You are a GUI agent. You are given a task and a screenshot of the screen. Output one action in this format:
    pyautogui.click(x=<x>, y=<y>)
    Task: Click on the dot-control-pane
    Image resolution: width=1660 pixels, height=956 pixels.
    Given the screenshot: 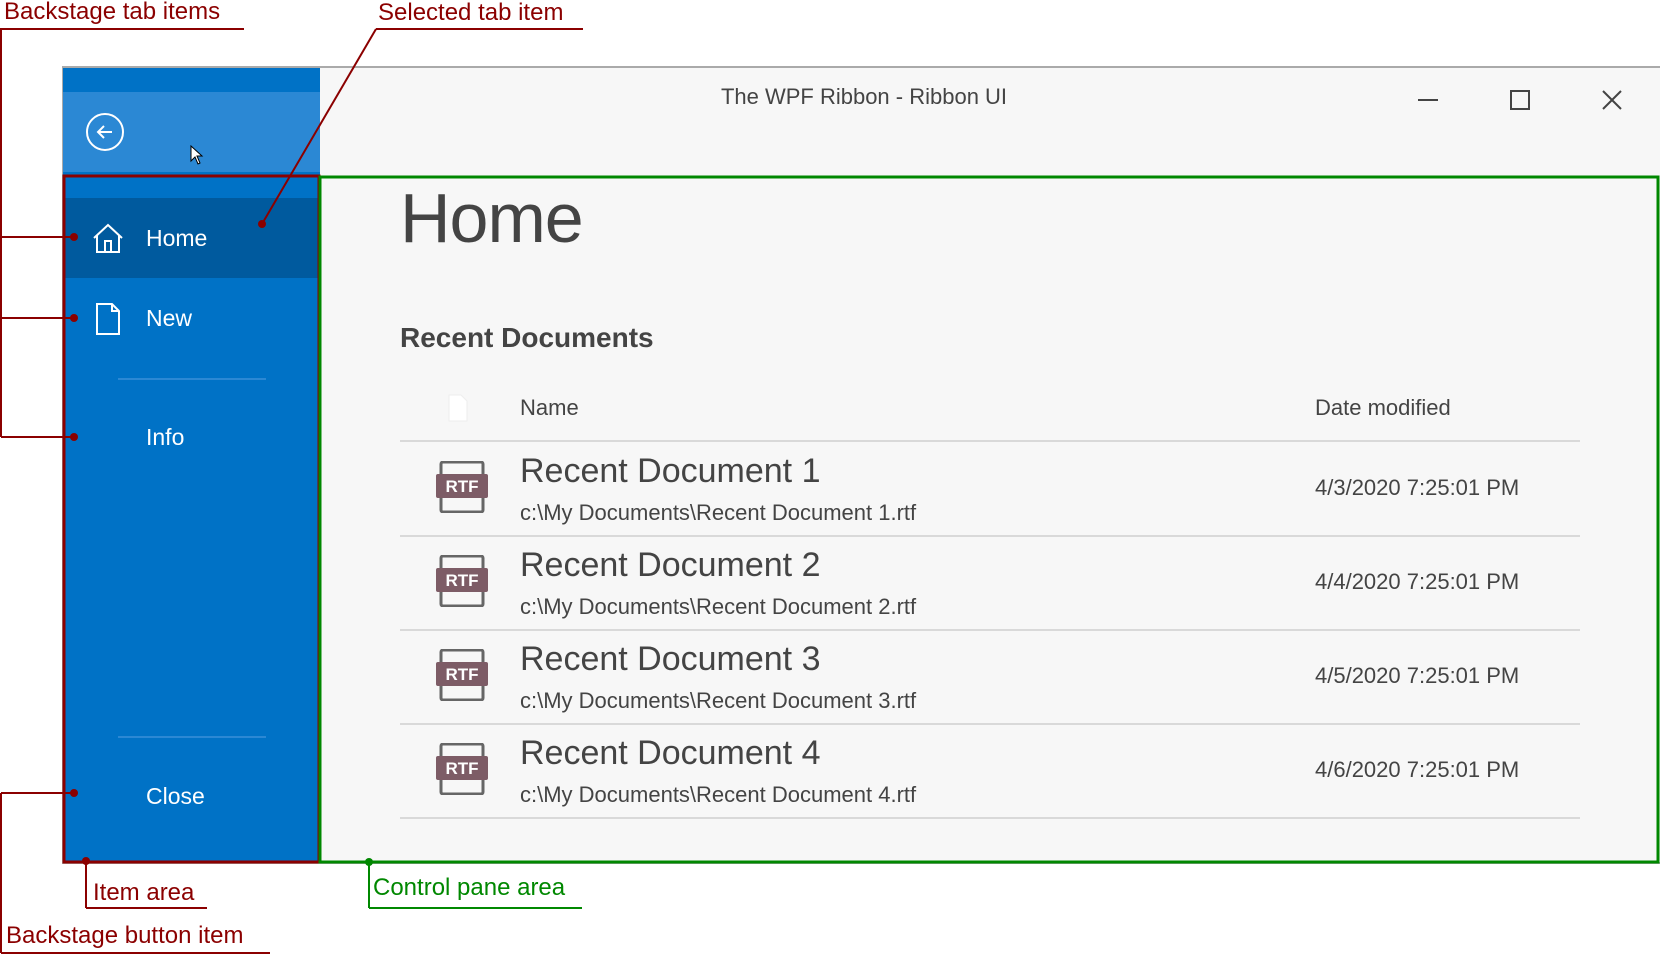 What is the action you would take?
    pyautogui.click(x=369, y=862)
    